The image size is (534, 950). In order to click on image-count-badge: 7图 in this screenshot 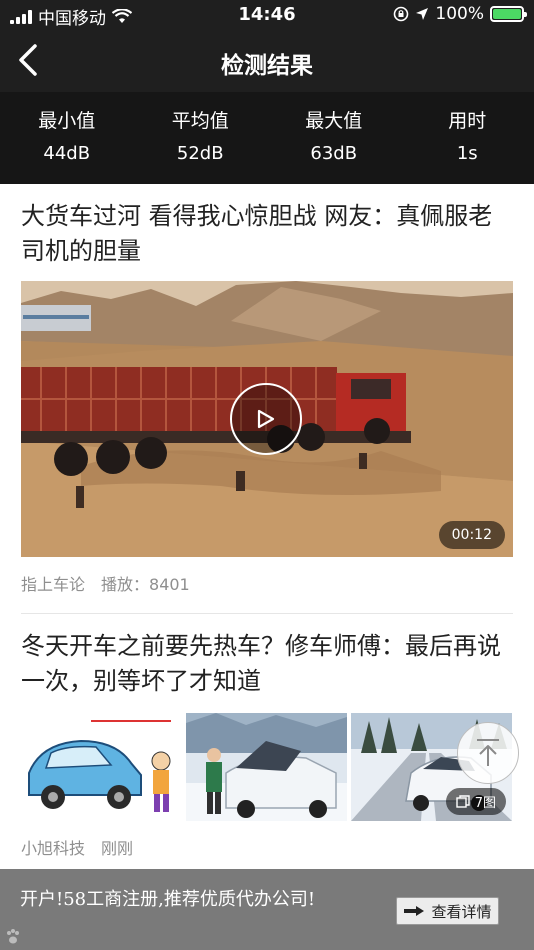, I will do `click(475, 801)`.